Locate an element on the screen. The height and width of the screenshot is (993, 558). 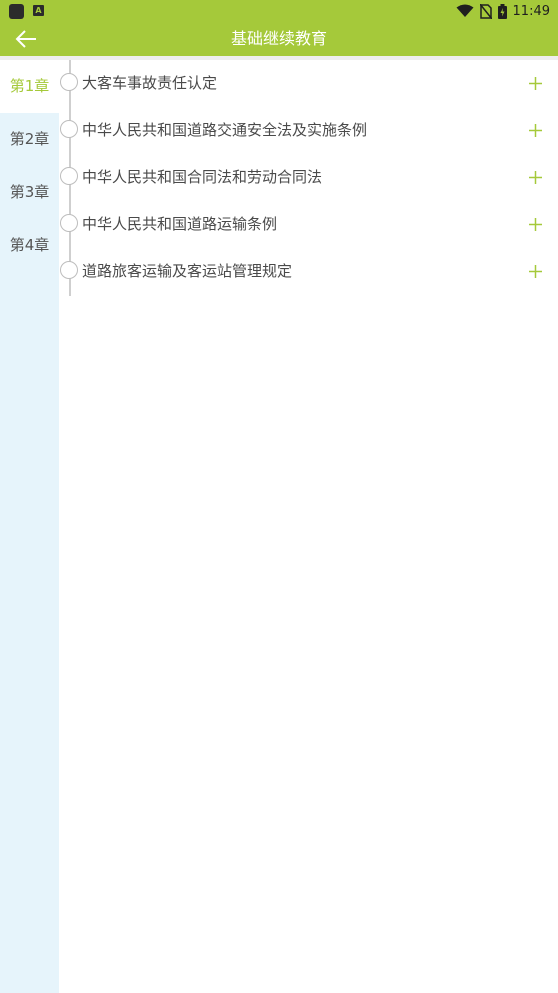
chapter-tab-2: 第2章 is located at coordinates (29, 139).